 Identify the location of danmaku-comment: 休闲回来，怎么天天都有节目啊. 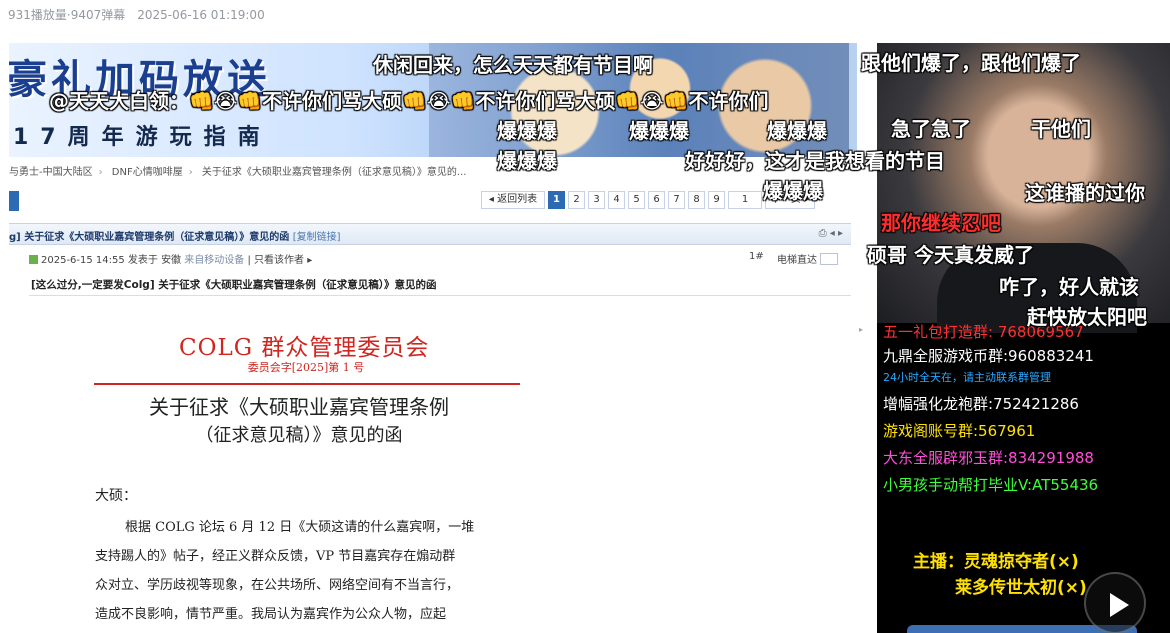
(513, 65).